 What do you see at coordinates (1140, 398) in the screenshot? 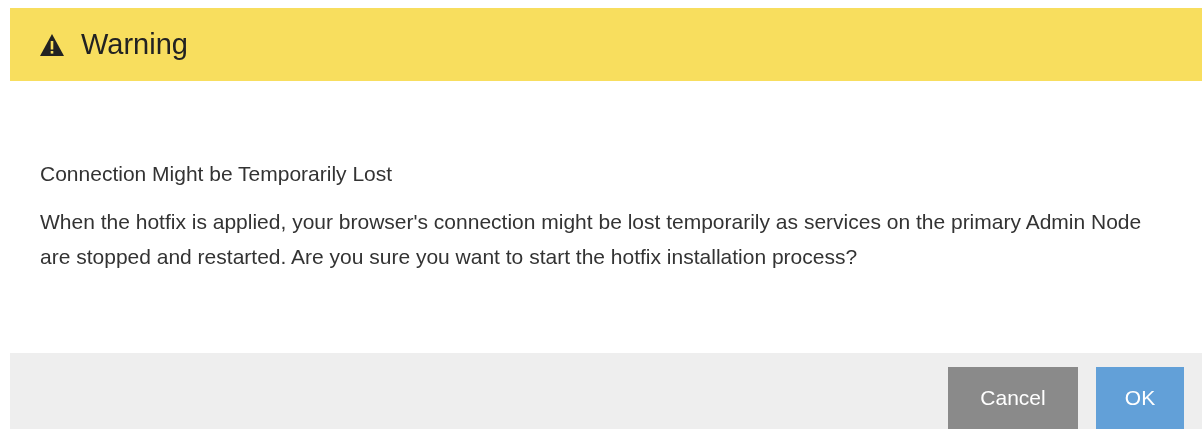
I see `ok-button: OK` at bounding box center [1140, 398].